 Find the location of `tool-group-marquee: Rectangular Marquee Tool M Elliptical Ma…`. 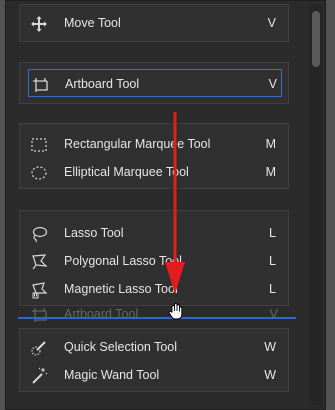

tool-group-marquee: Rectangular Marquee Tool M Elliptical Ma… is located at coordinates (154, 156).